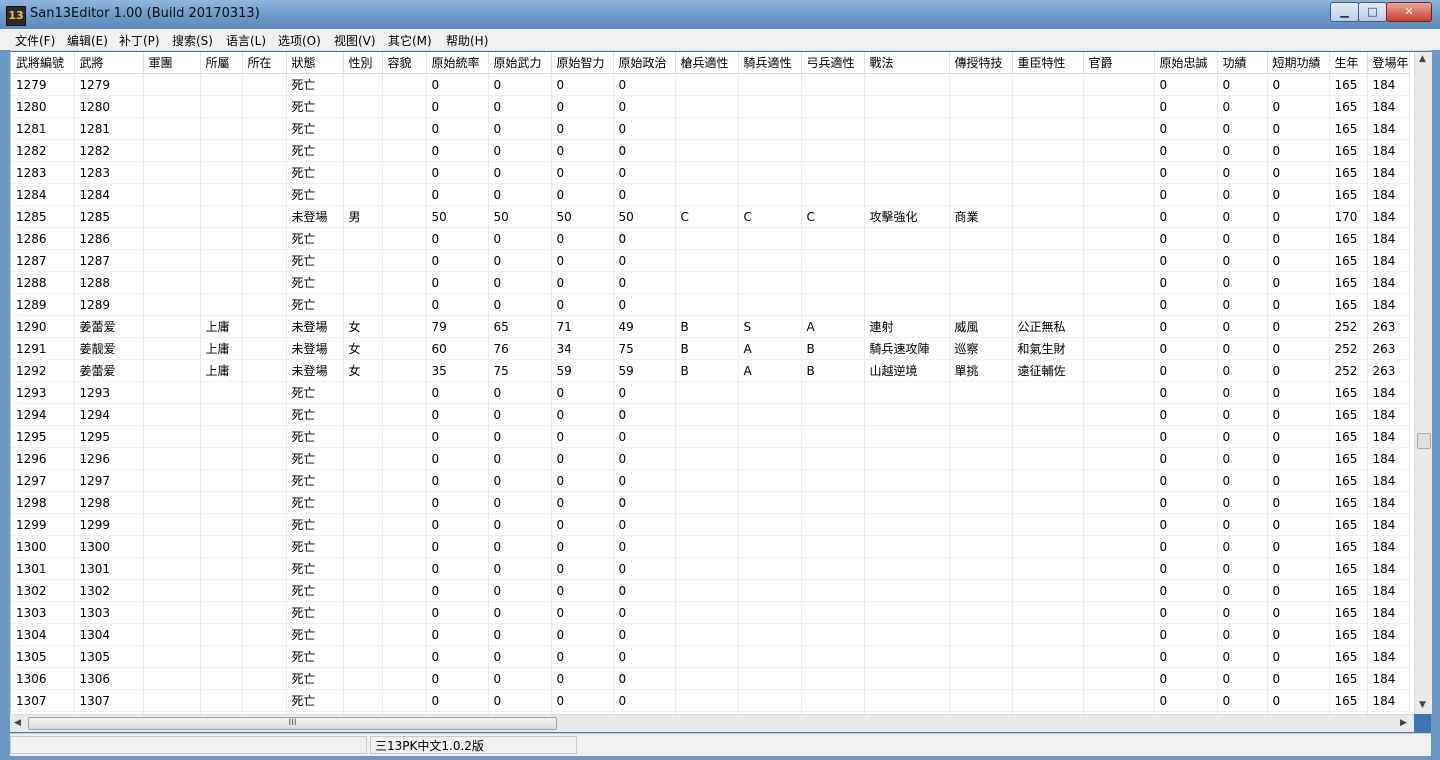  Describe the element at coordinates (43, 84) in the screenshot. I see `table-cell: 1279` at that location.